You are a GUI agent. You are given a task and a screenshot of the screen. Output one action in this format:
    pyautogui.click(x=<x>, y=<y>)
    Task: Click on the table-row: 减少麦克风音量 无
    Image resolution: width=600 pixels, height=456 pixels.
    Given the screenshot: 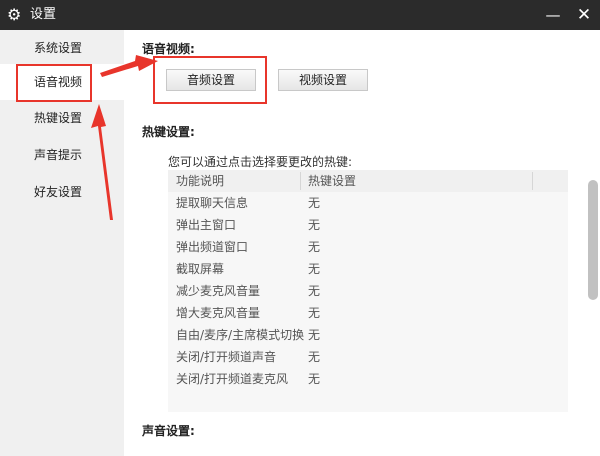 What is the action you would take?
    pyautogui.click(x=368, y=291)
    